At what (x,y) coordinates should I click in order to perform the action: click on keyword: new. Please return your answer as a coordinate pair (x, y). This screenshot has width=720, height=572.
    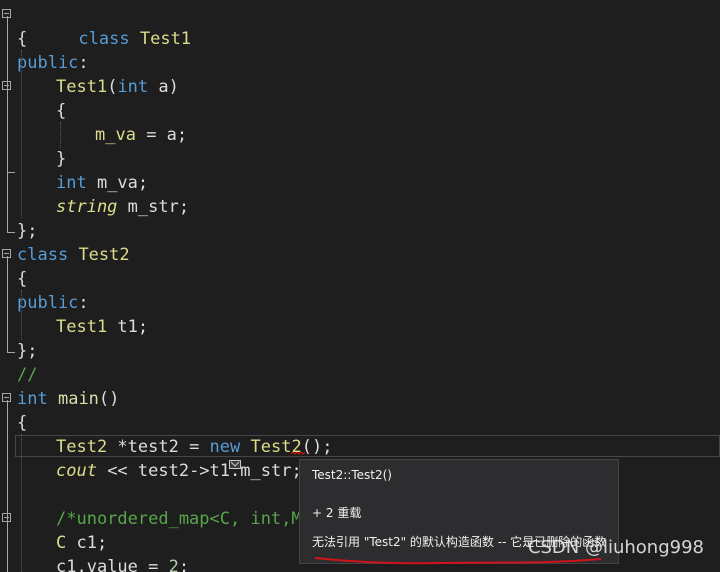
    Looking at the image, I should click on (225, 447).